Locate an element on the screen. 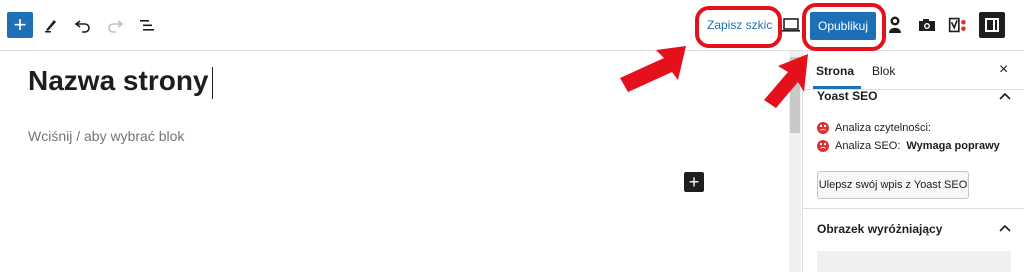  improve-button-label: Ulepsz swój wpis z Yoast SEO is located at coordinates (893, 185).